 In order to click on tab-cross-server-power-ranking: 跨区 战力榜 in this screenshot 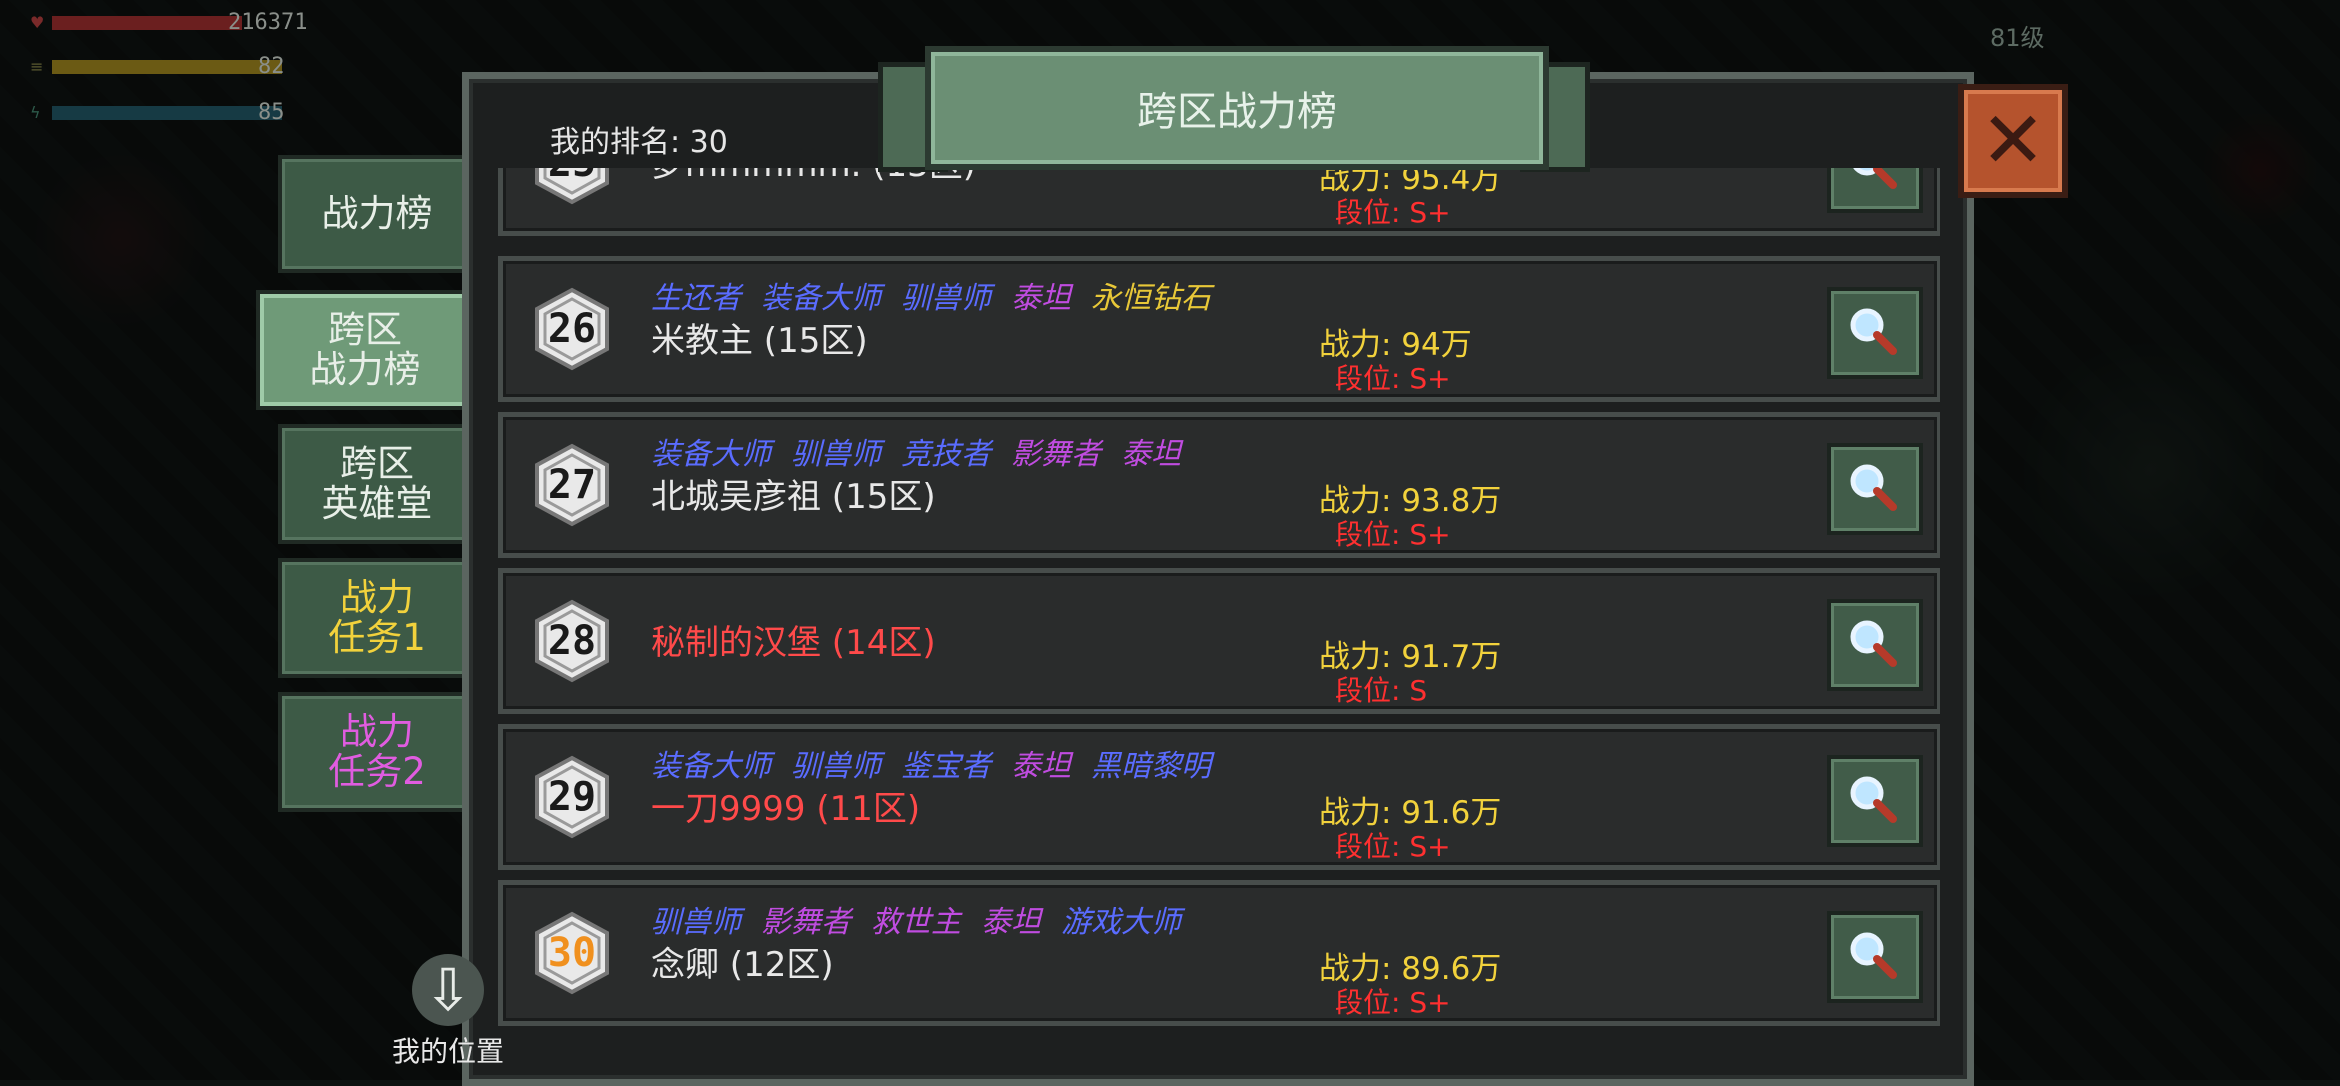, I will do `click(365, 350)`.